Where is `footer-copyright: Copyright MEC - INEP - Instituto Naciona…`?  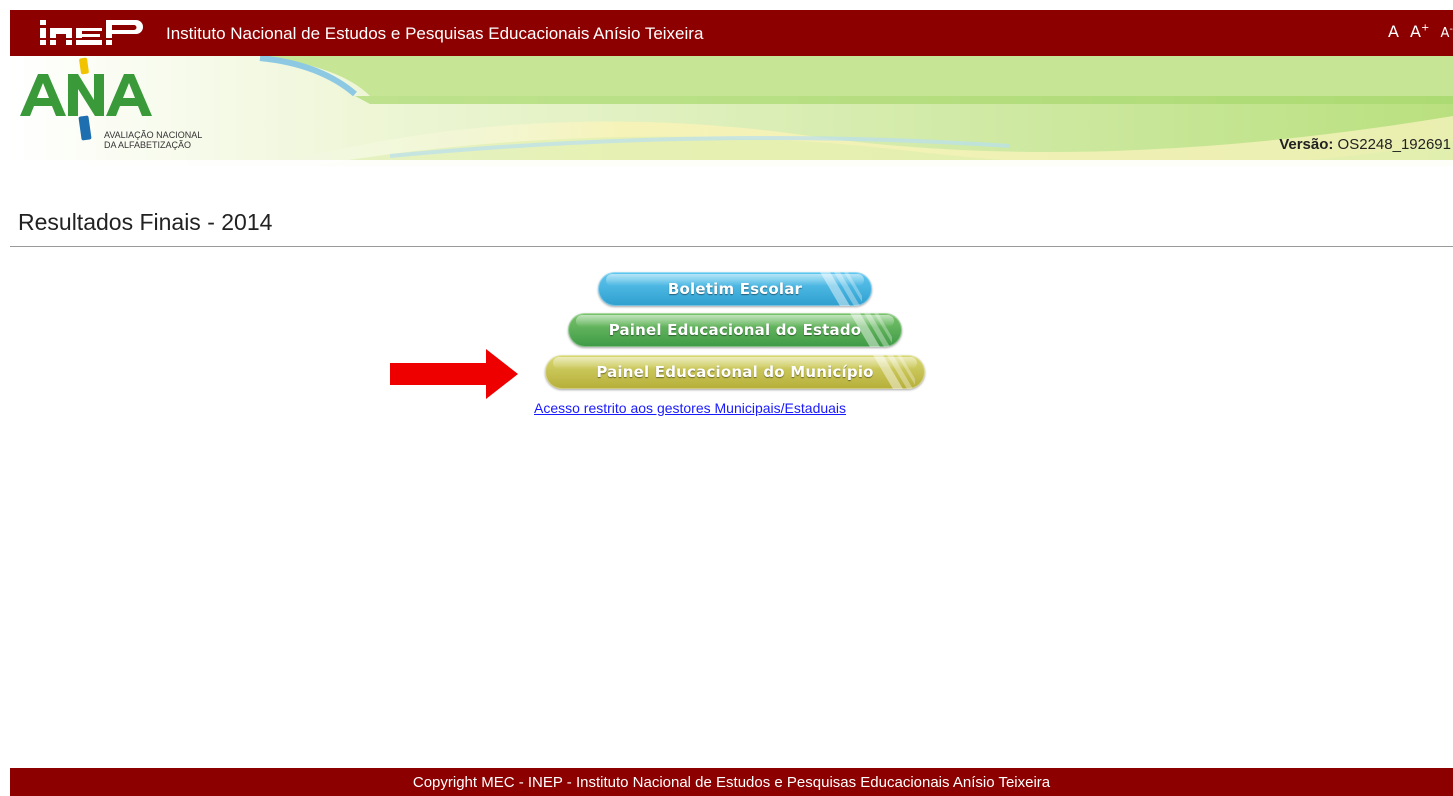
footer-copyright: Copyright MEC - INEP - Instituto Naciona… is located at coordinates (731, 782).